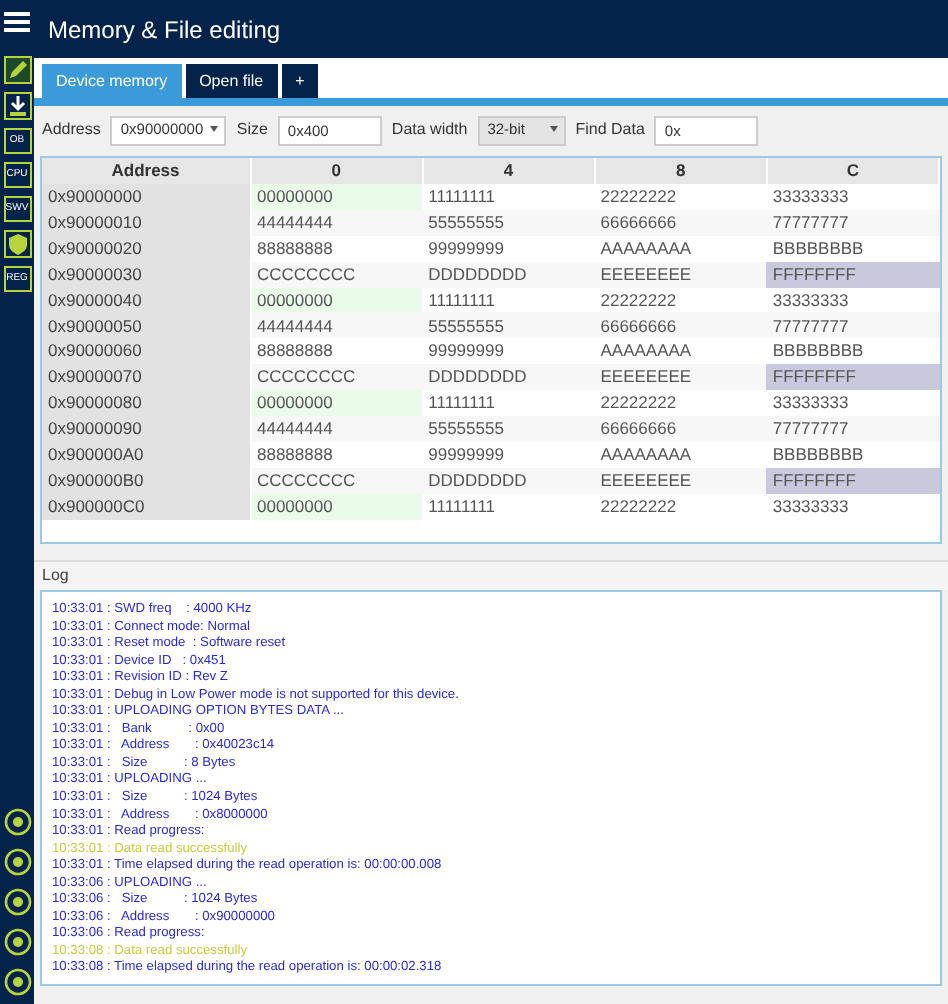  I want to click on address-cell: 0x90000070, so click(146, 377).